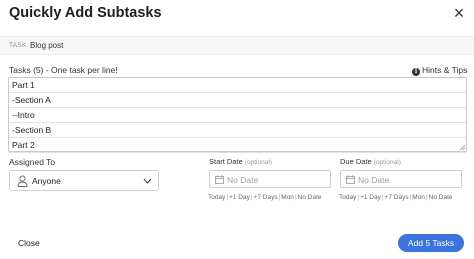  Describe the element at coordinates (237, 85) in the screenshot. I see `task-line: Part 1` at that location.